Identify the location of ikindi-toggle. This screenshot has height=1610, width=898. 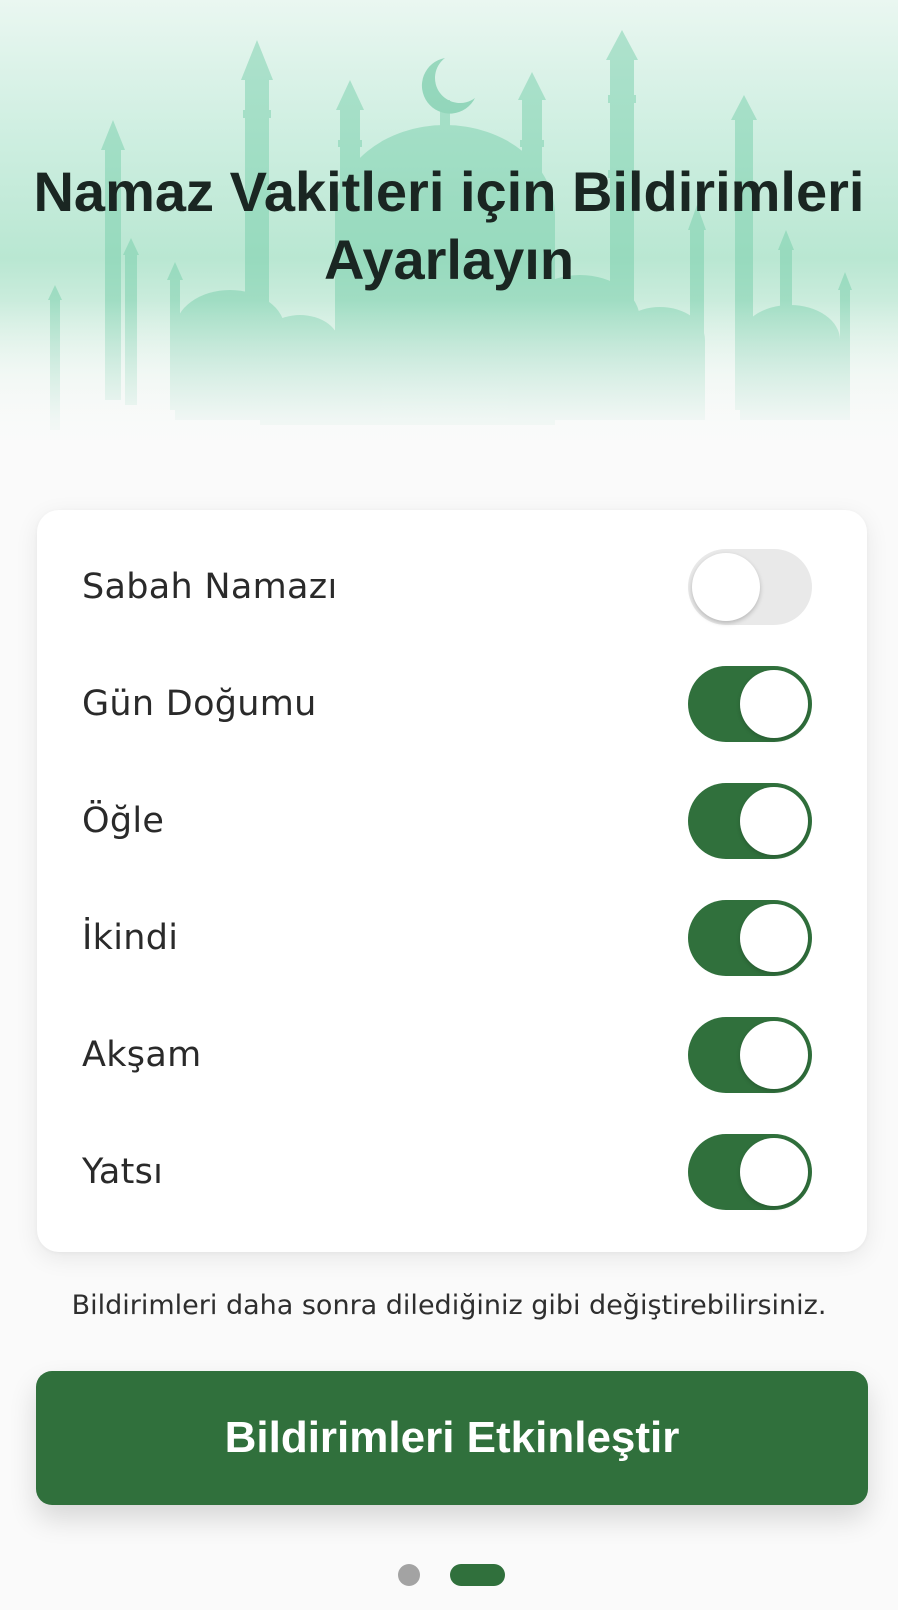
(750, 937).